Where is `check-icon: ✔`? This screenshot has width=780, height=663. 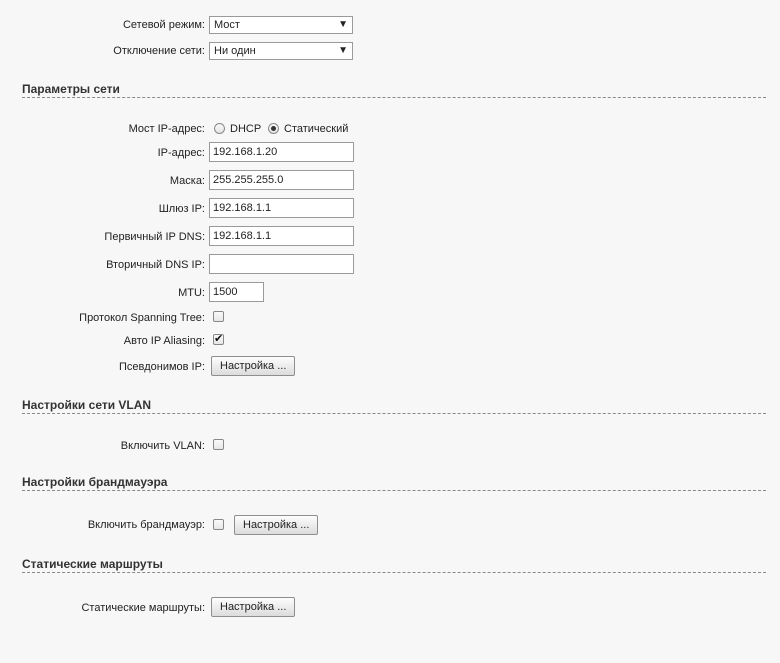
check-icon: ✔ is located at coordinates (219, 339).